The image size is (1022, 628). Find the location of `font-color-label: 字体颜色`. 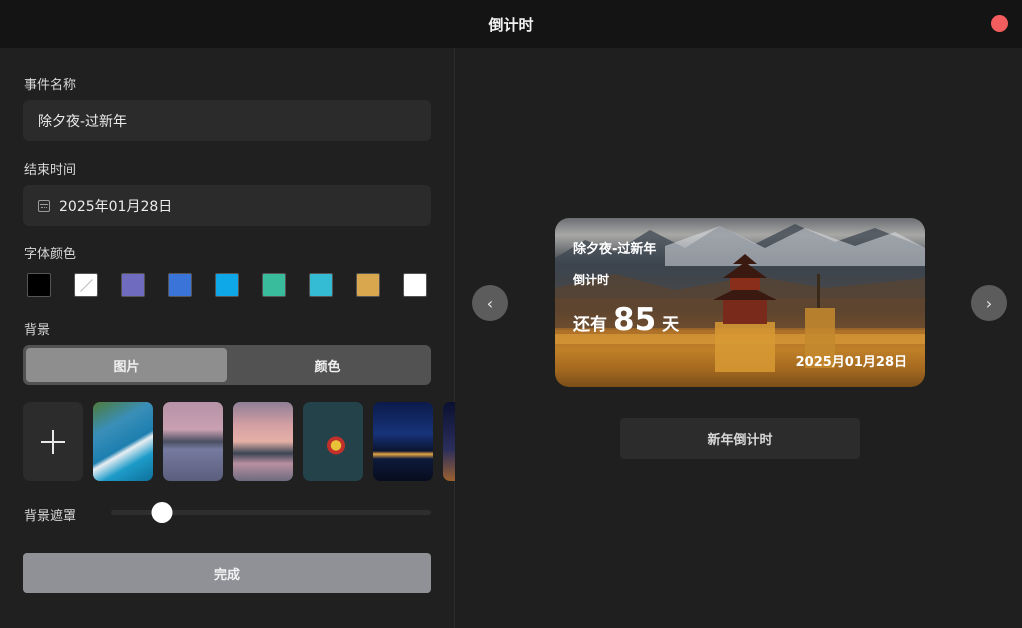

font-color-label: 字体颜色 is located at coordinates (50, 254).